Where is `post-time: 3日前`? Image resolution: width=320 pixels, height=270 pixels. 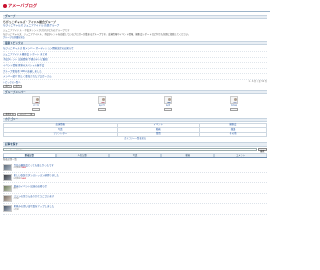
post-time: 3日前 is located at coordinates (16, 209).